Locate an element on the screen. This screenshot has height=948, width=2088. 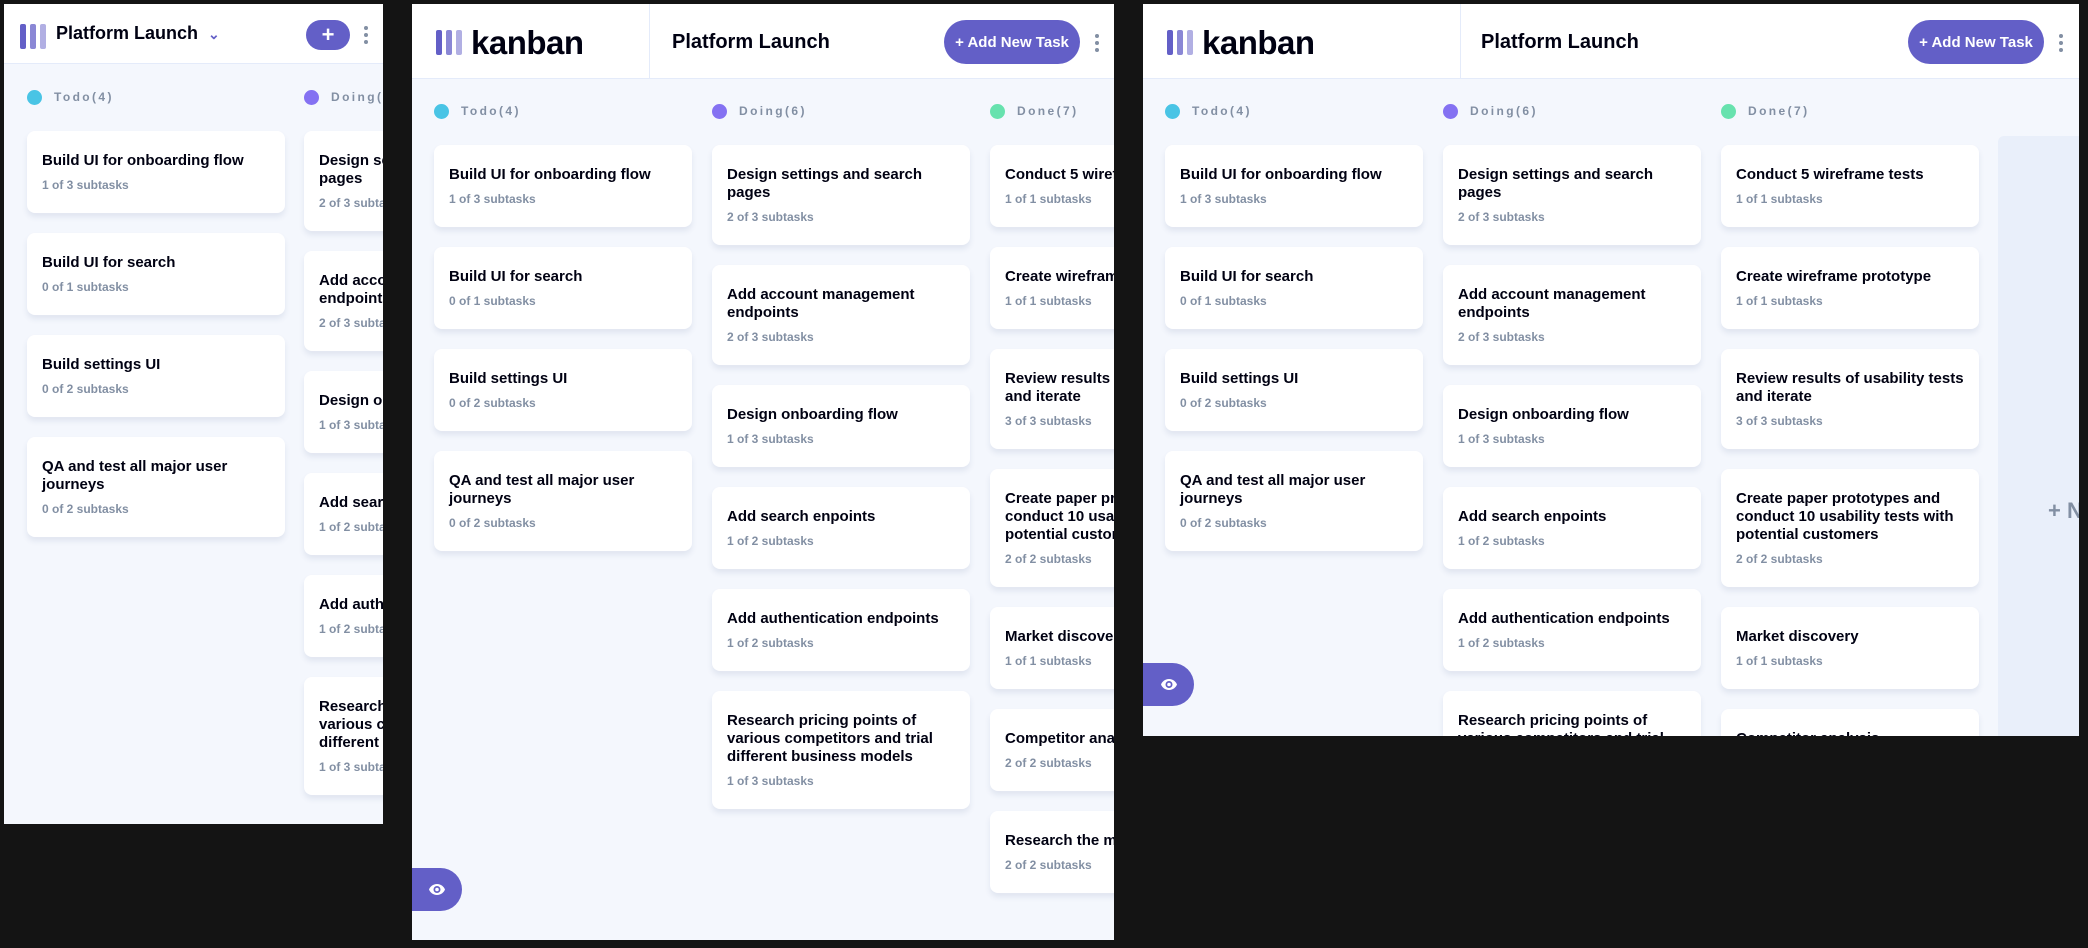
column-label: Doing(6) is located at coordinates (1504, 111).